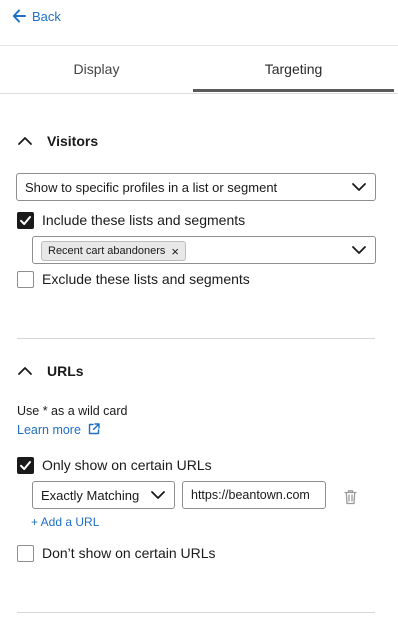 This screenshot has width=398, height=623. I want to click on list-tag: Recent cart abandoners ×, so click(114, 251).